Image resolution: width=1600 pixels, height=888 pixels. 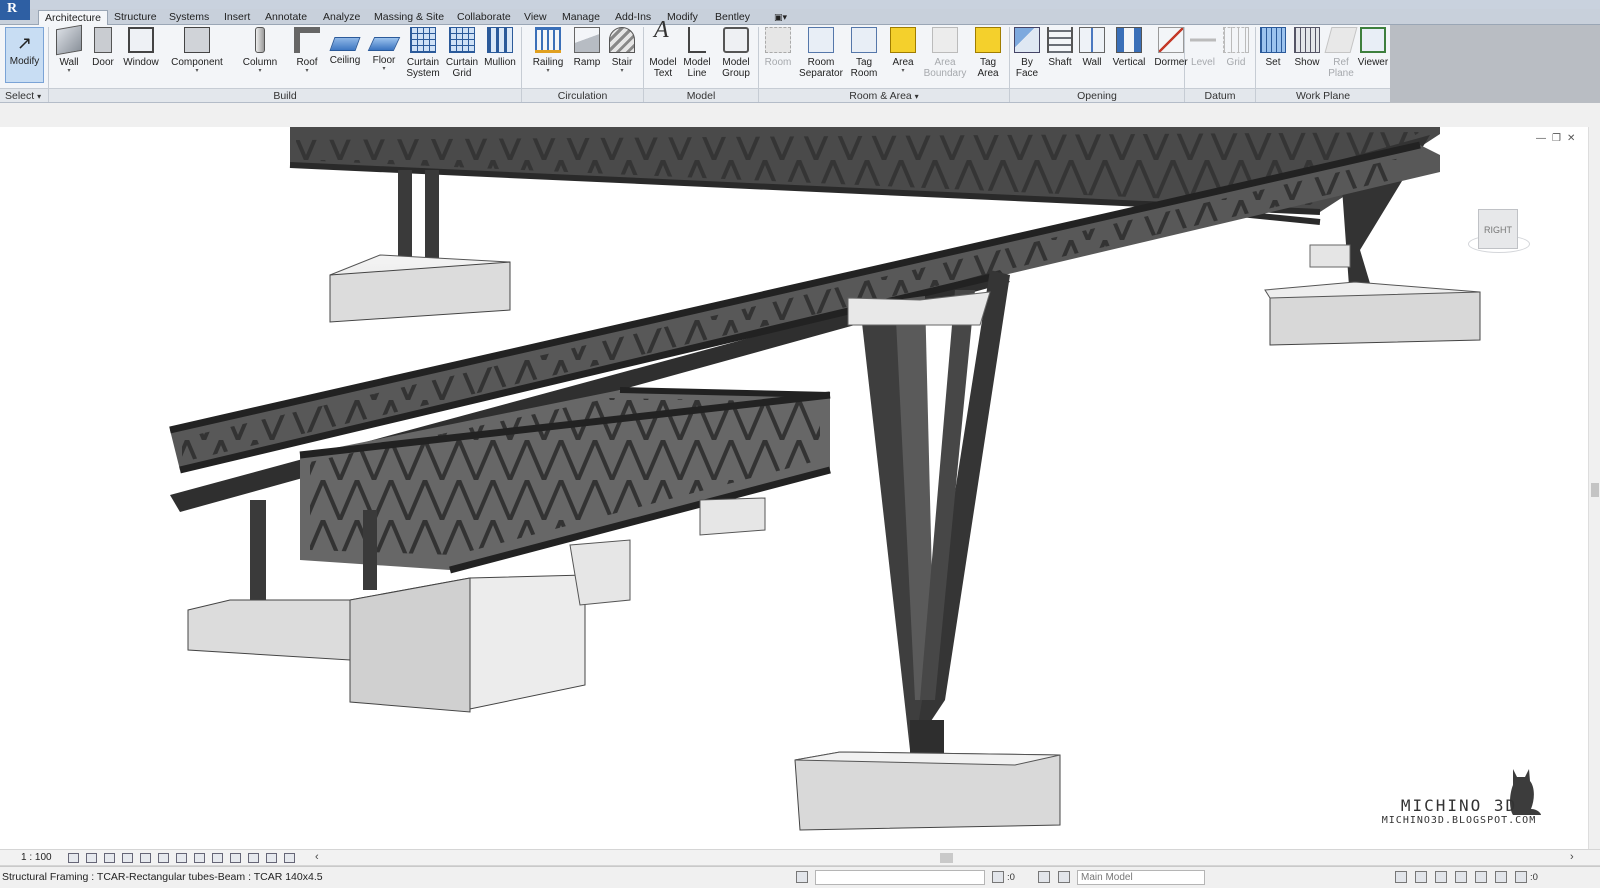 What do you see at coordinates (903, 58) in the screenshot?
I see `area-button: Area ▾` at bounding box center [903, 58].